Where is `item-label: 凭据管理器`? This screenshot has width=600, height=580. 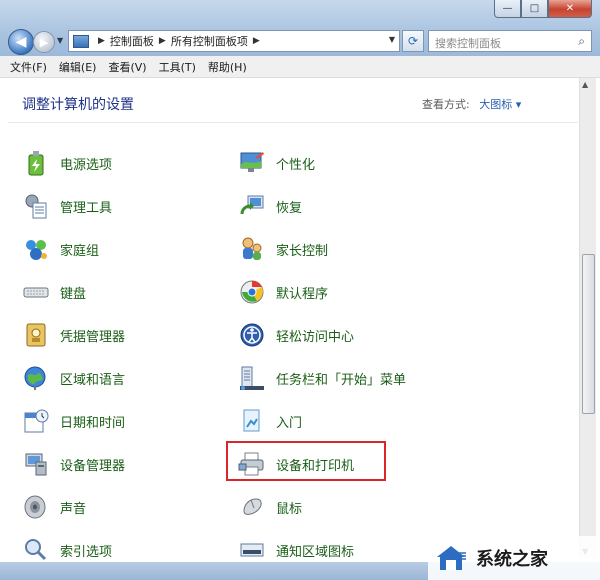
item-label: 凭据管理器 is located at coordinates (93, 337).